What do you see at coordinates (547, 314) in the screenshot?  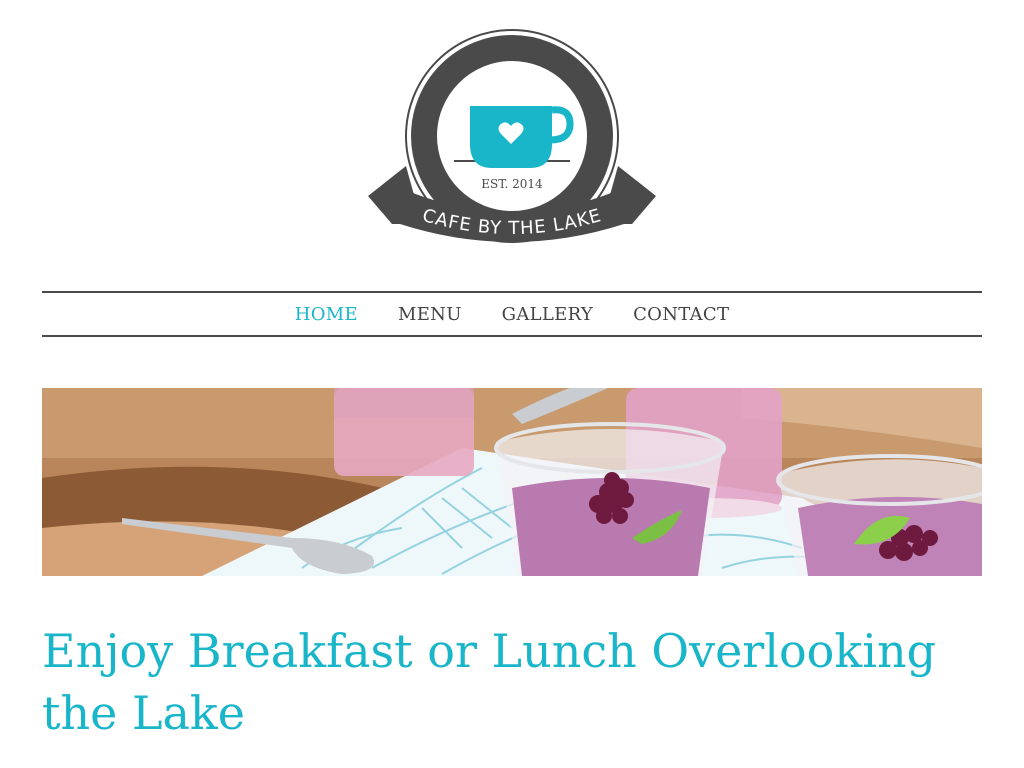 I see `nav-item-gallery: GALLERY` at bounding box center [547, 314].